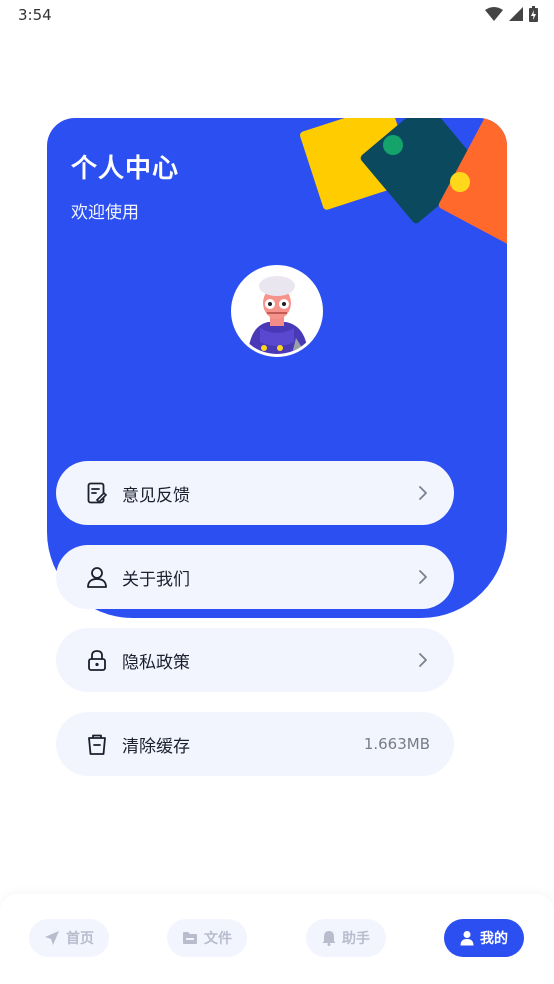 This screenshot has height=984, width=554. I want to click on lock-icon, so click(97, 660).